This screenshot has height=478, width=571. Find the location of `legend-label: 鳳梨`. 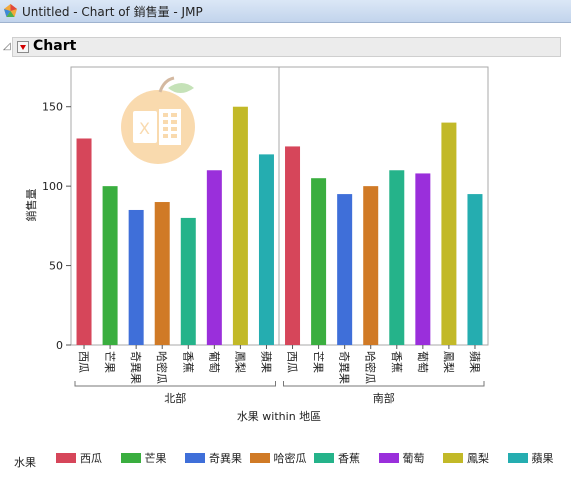

legend-label: 鳳梨 is located at coordinates (478, 458).